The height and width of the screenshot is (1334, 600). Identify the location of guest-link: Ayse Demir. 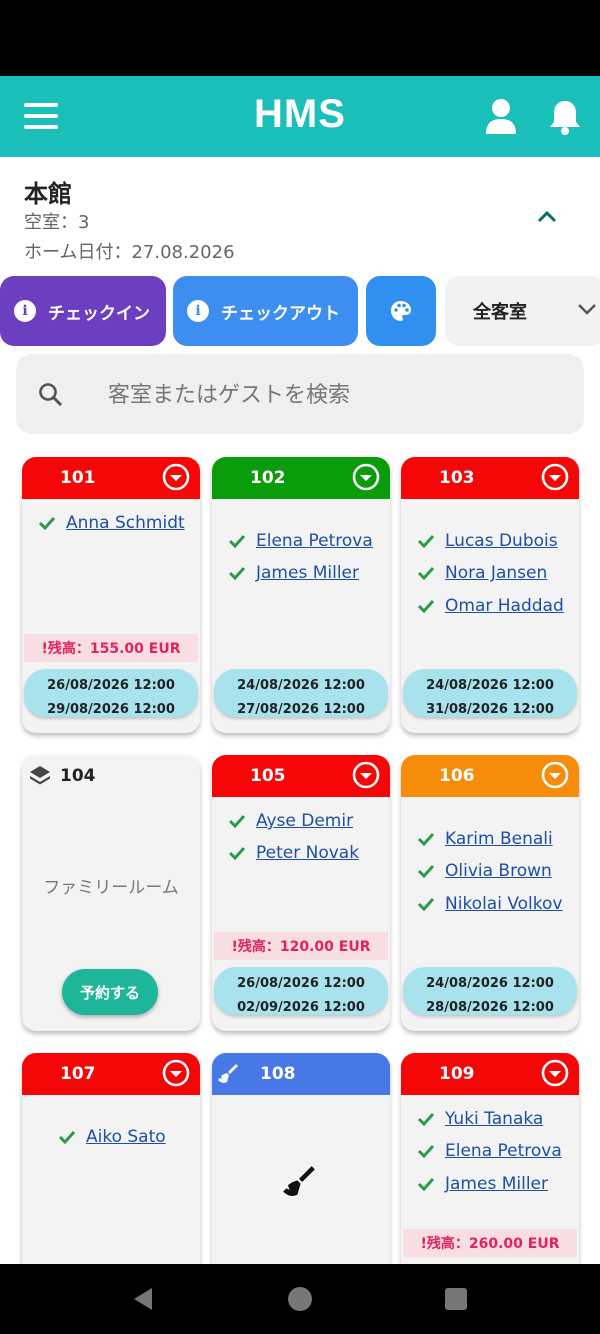
(304, 821).